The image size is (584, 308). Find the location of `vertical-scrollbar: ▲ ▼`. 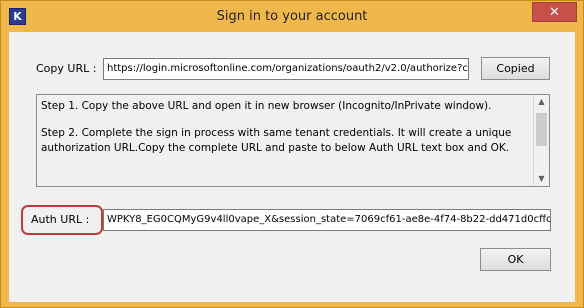

vertical-scrollbar: ▲ ▼ is located at coordinates (541, 140).